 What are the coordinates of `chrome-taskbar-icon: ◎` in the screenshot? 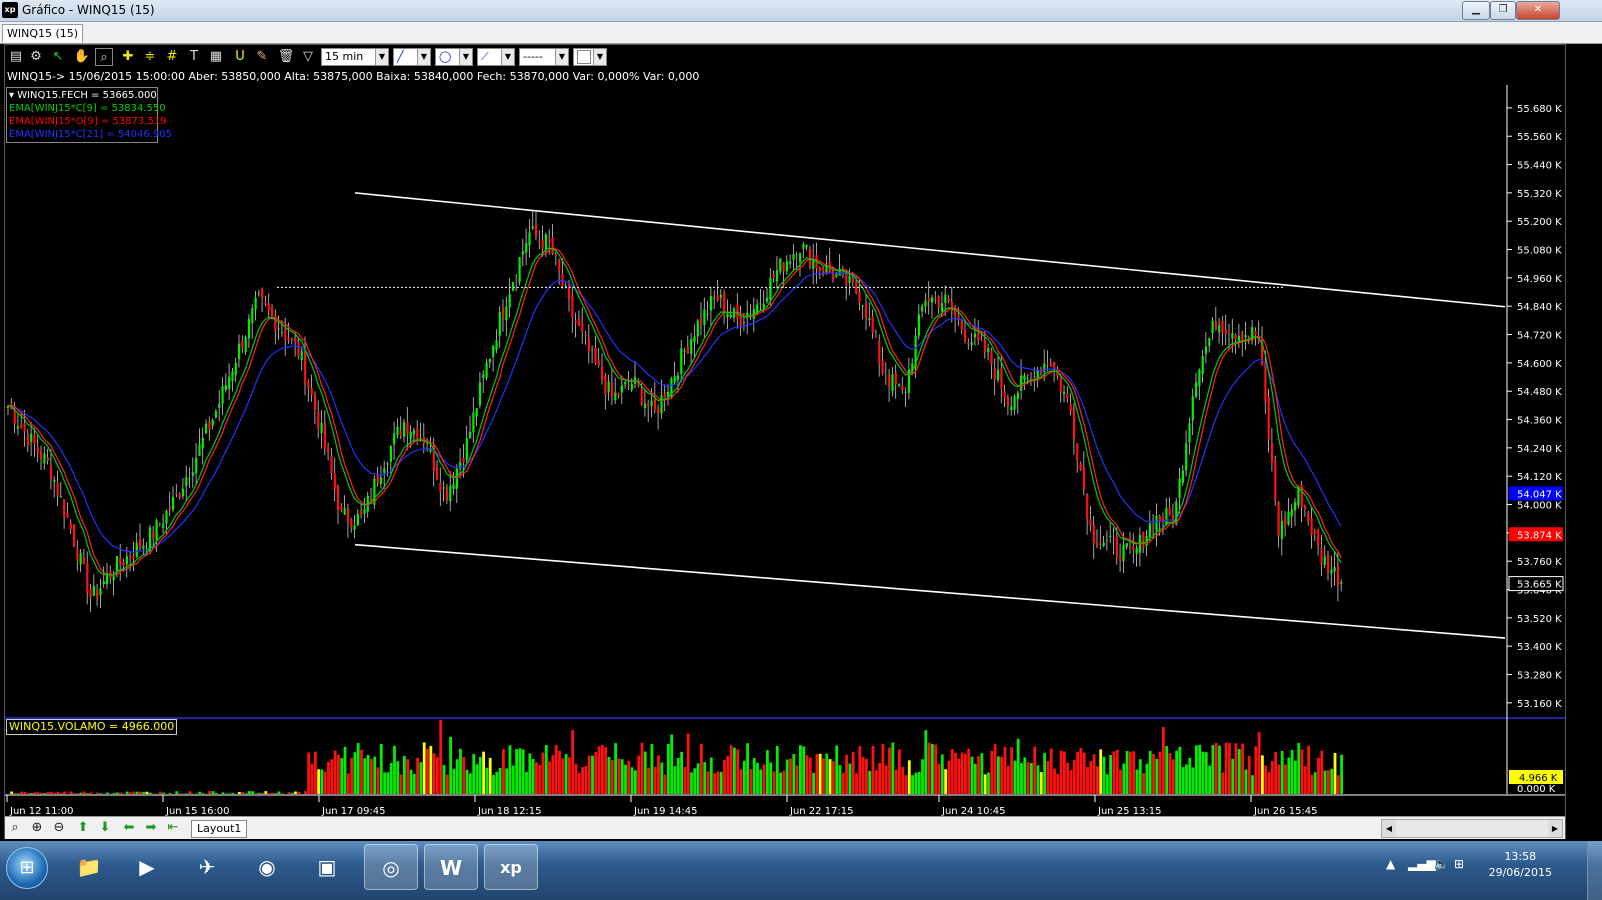 It's located at (391, 867).